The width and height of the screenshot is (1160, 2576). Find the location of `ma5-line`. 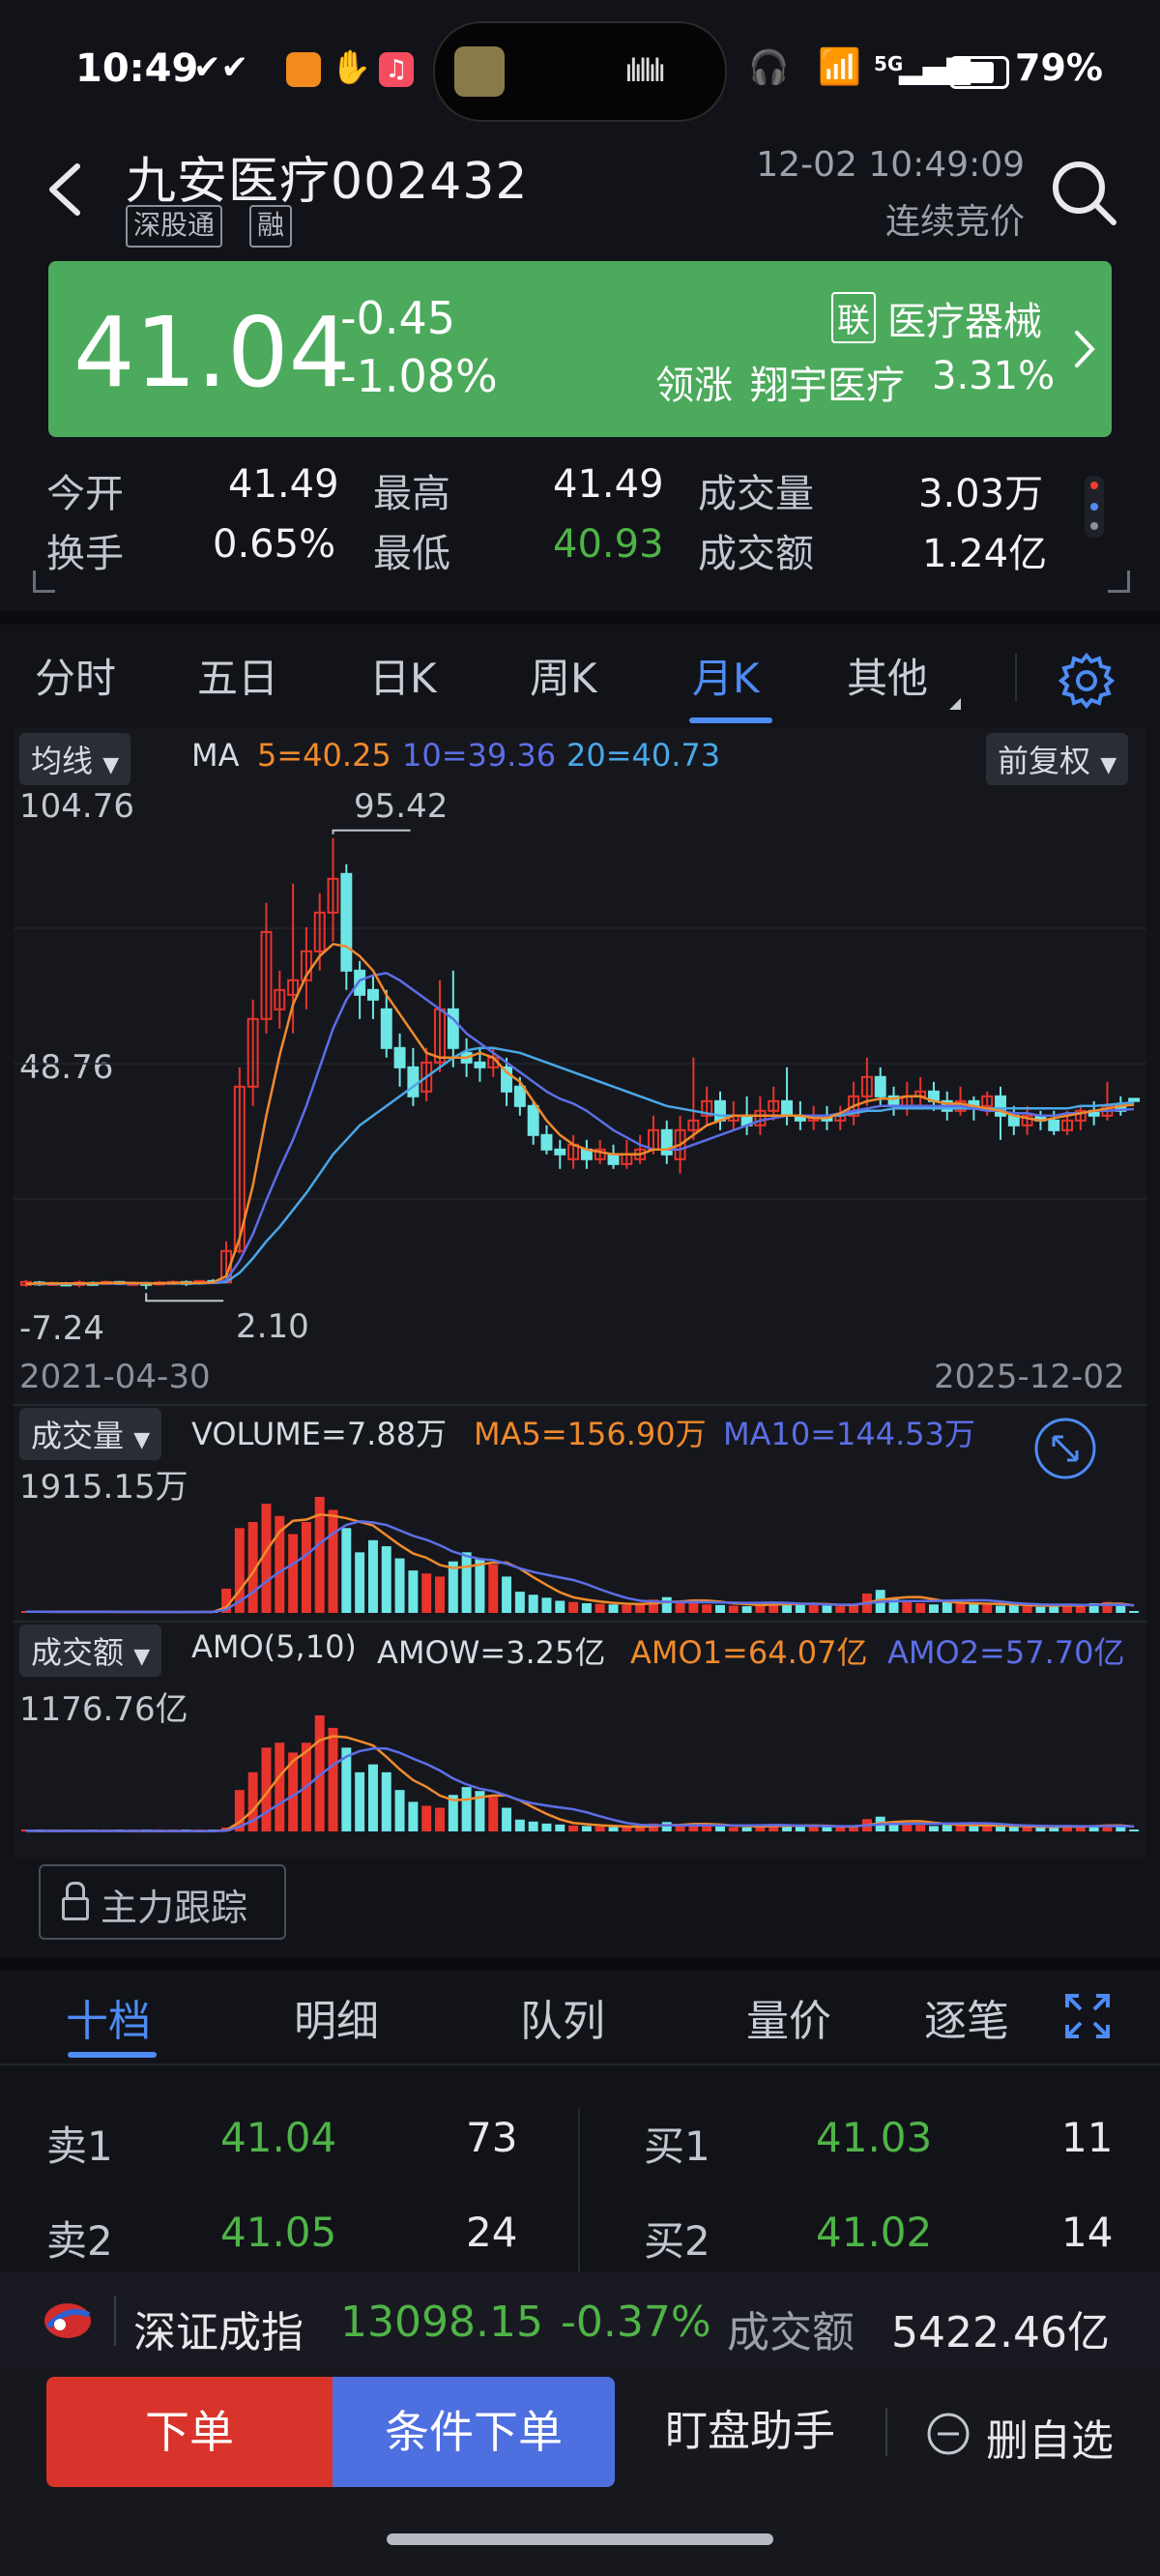

ma5-line is located at coordinates (580, 1114).